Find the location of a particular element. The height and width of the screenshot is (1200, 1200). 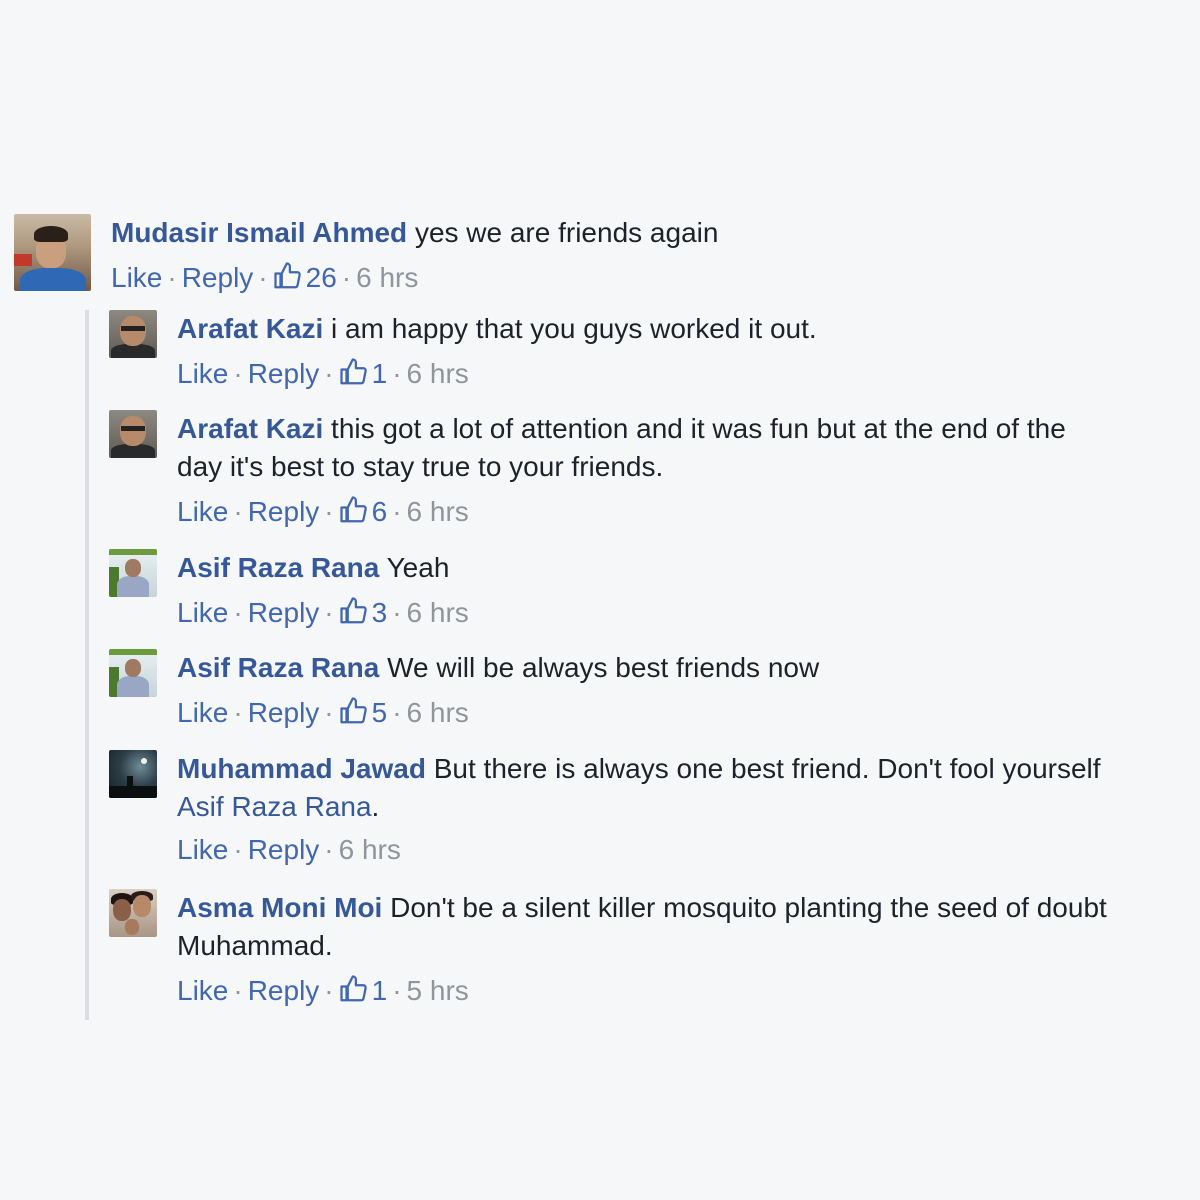

like-count-value: 6 is located at coordinates (379, 511).